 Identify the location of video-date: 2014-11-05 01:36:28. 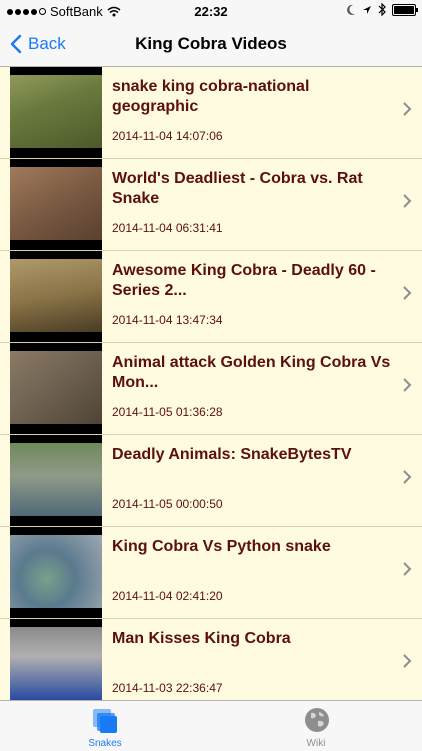
(167, 412).